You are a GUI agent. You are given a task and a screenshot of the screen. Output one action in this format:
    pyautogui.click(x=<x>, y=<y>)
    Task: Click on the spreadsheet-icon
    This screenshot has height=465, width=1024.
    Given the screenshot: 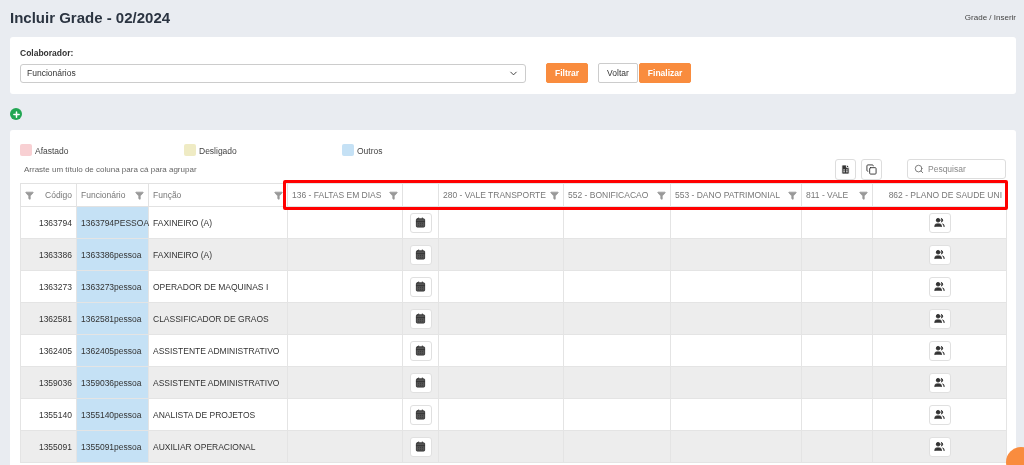 What is the action you would take?
    pyautogui.click(x=845, y=169)
    